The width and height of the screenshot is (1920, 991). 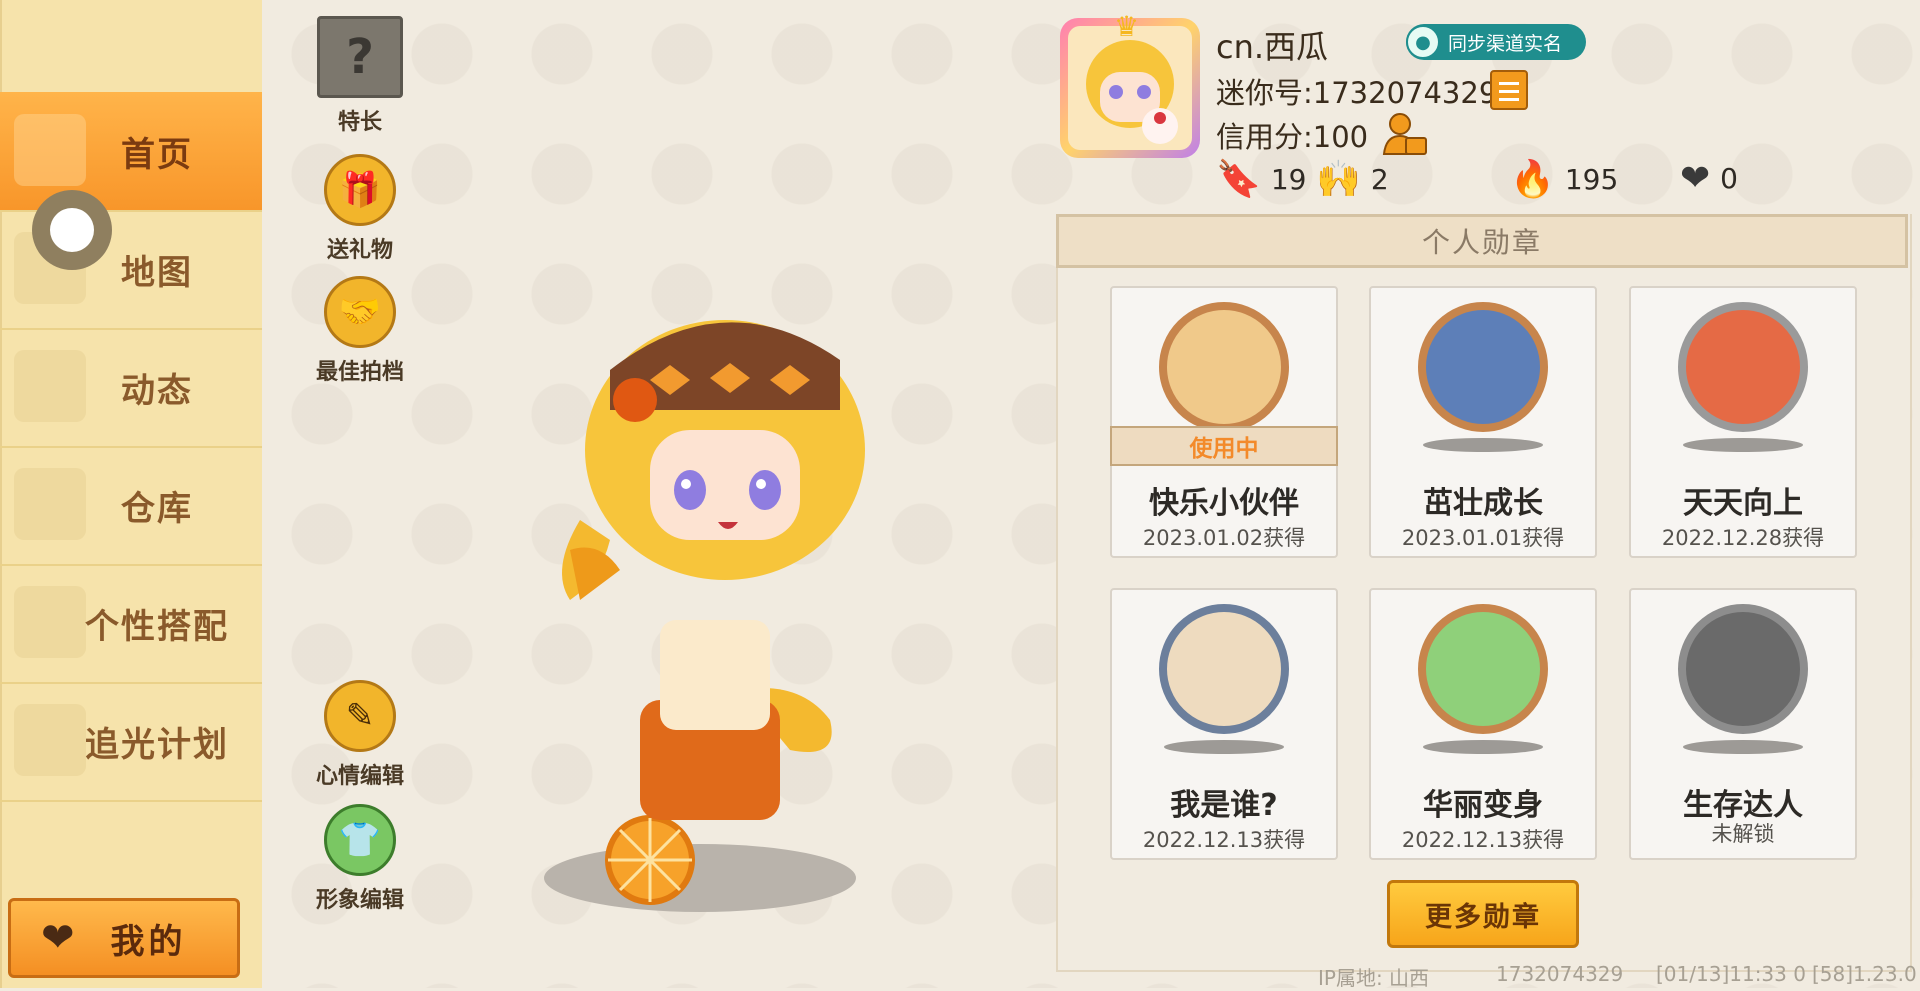 I want to click on edit-icon: ✎, so click(x=360, y=716).